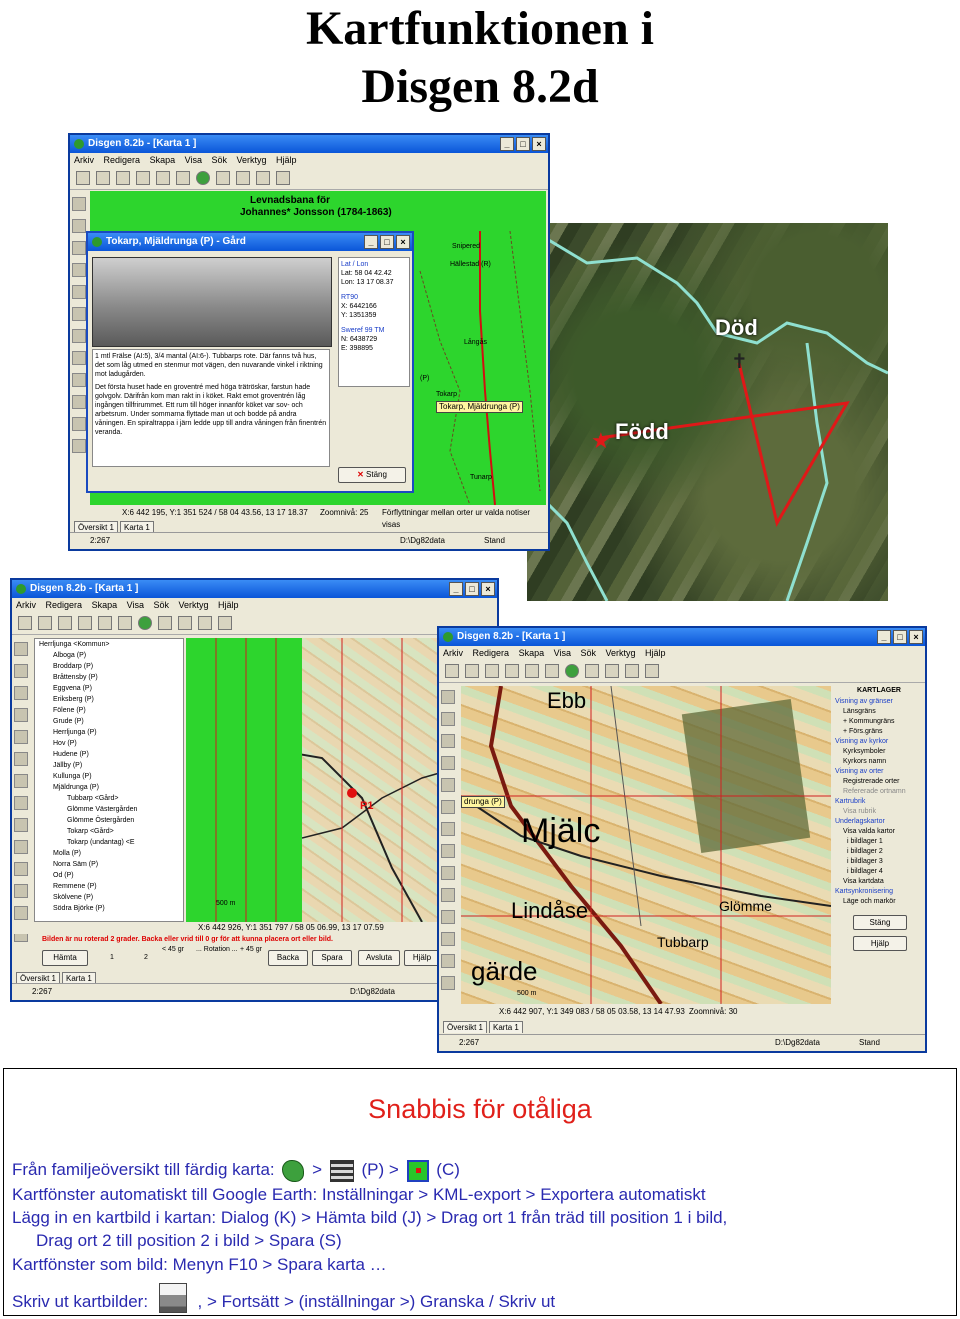 The height and width of the screenshot is (1319, 960). Describe the element at coordinates (879, 792) in the screenshot. I see `kartlager-option: Refererade ortnamn` at that location.